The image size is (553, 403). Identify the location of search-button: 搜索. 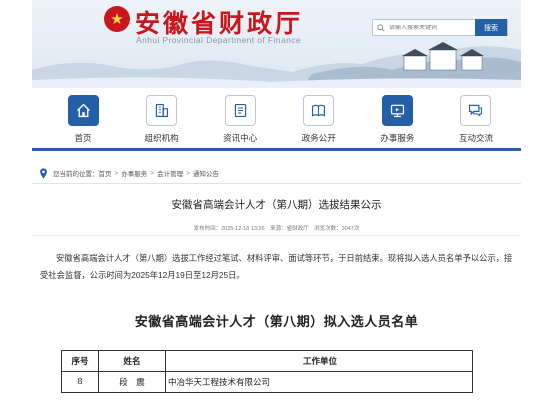
(491, 27).